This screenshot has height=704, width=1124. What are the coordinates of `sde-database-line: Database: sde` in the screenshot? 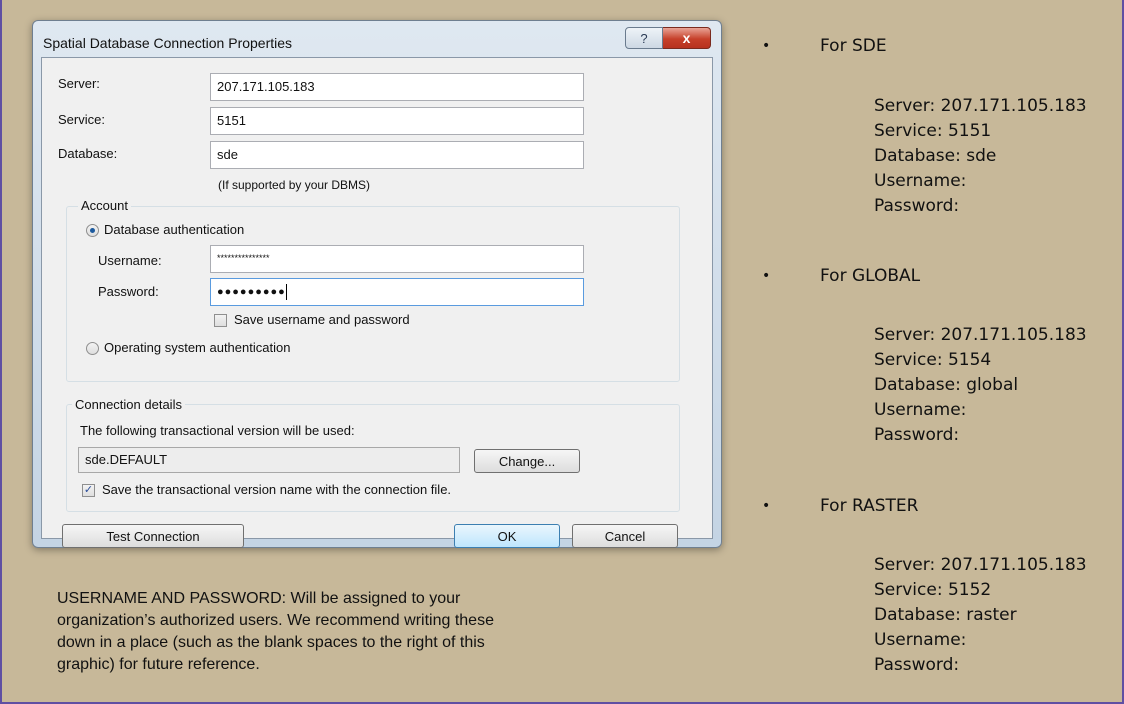 It's located at (935, 156).